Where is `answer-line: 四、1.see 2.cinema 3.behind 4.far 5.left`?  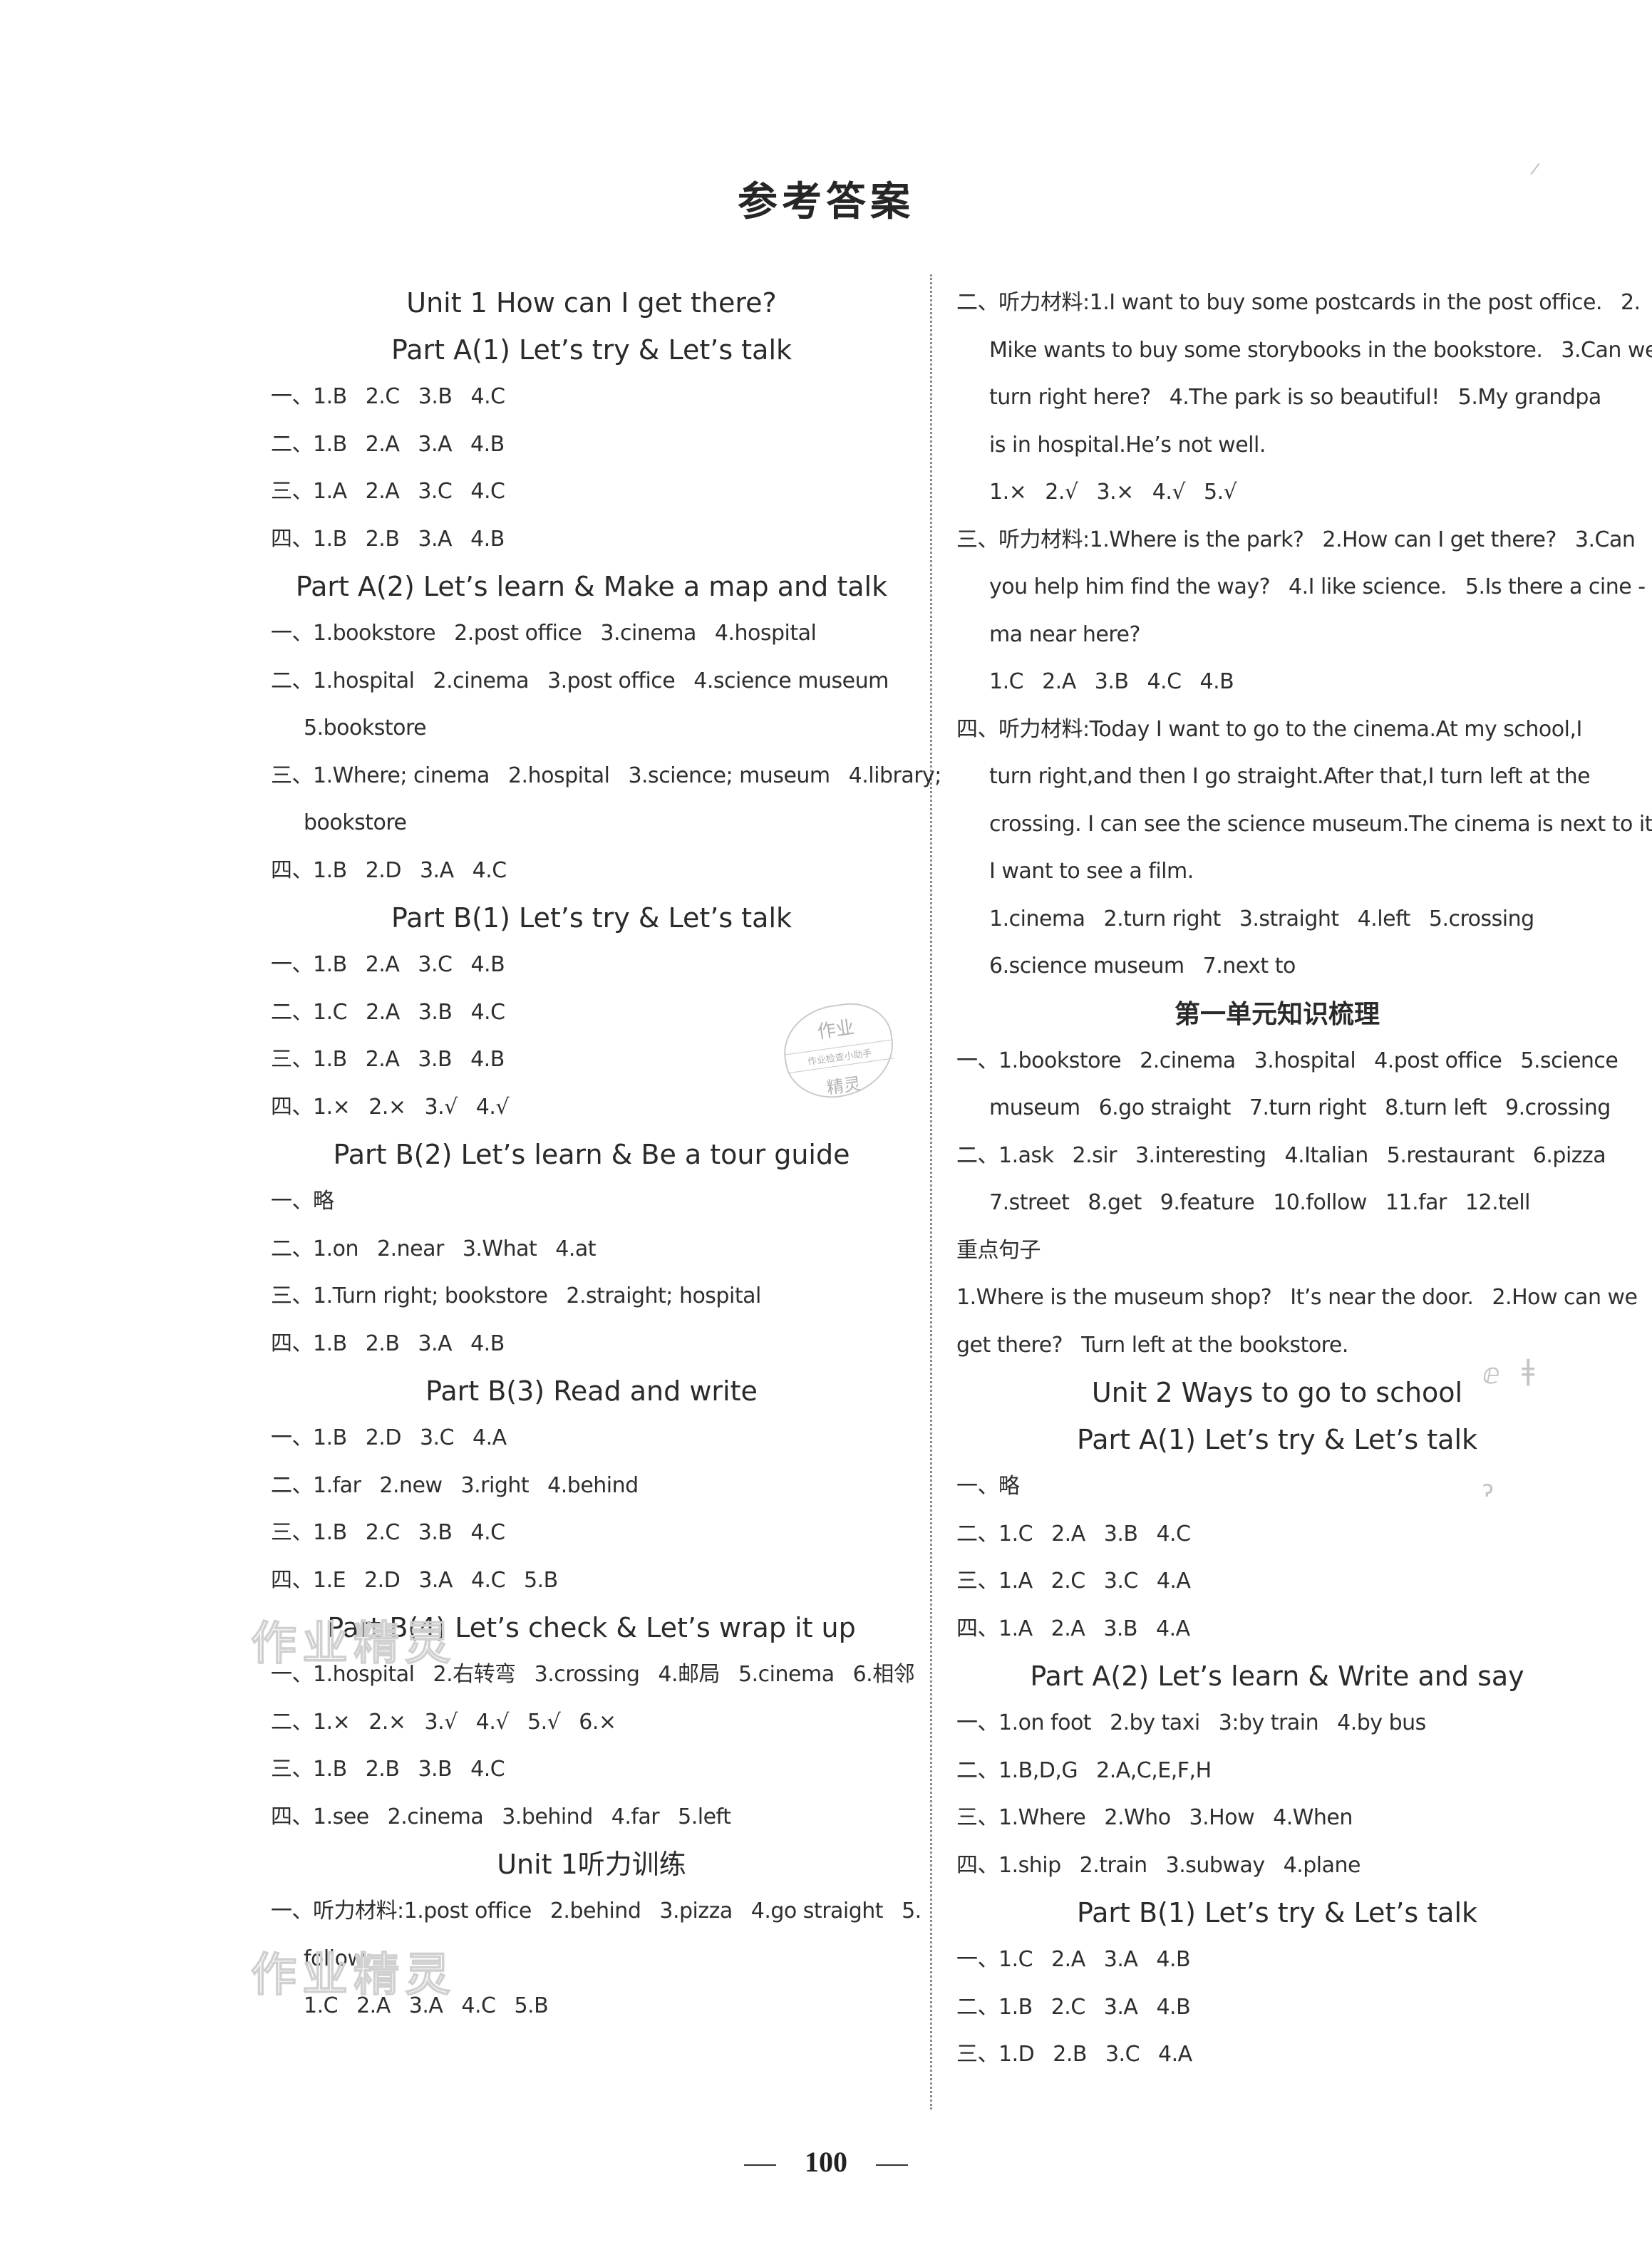 answer-line: 四、1.see 2.cinema 3.behind 4.far 5.left is located at coordinates (591, 1818).